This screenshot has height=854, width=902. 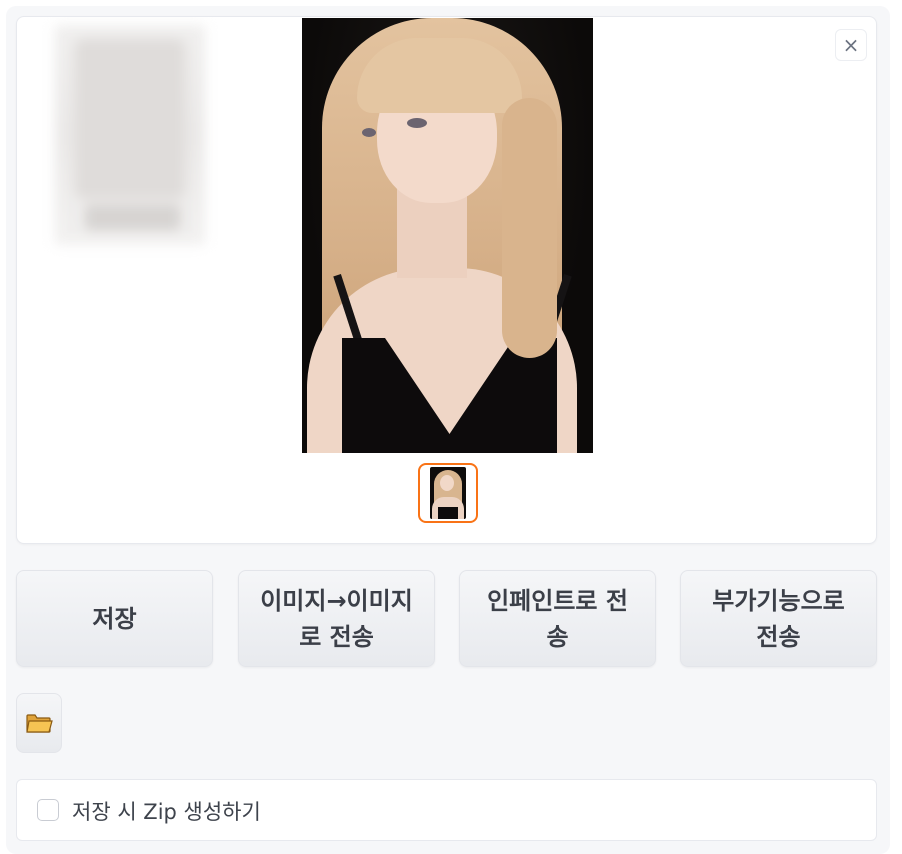 What do you see at coordinates (114, 618) in the screenshot?
I see `save-button: 저장` at bounding box center [114, 618].